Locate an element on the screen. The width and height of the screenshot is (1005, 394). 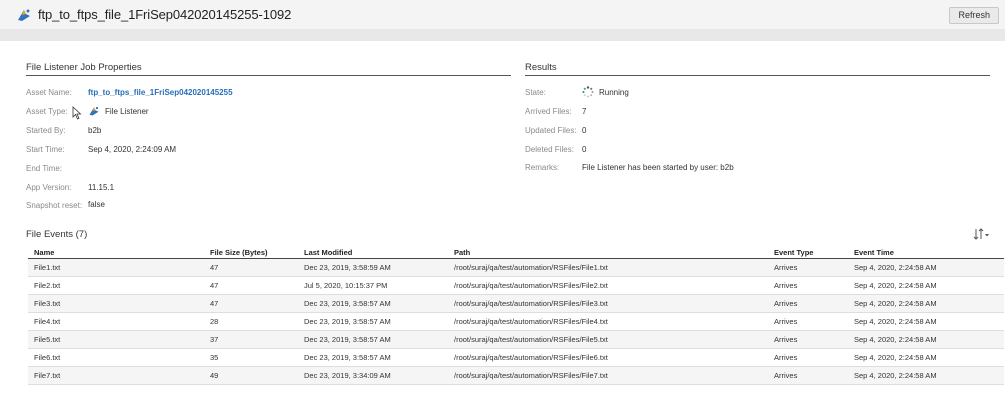
end-time-label: End Time: is located at coordinates (44, 168).